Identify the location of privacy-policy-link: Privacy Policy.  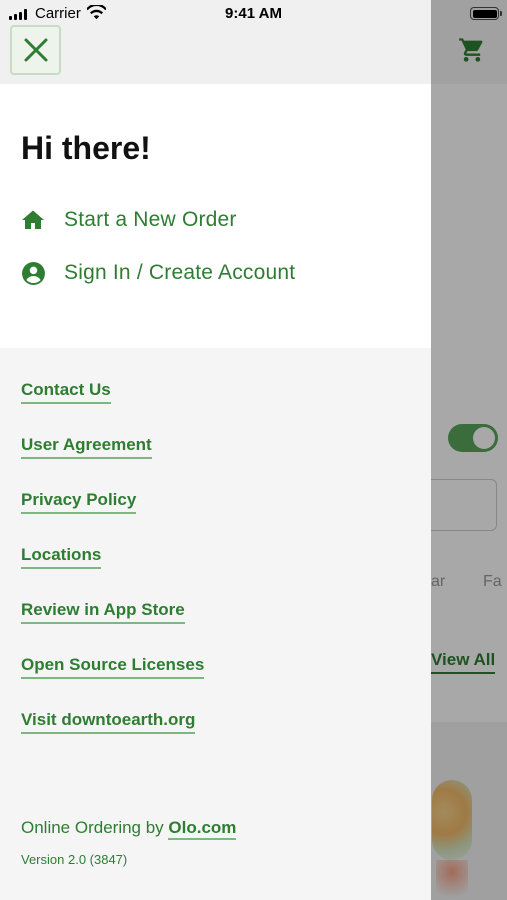
(79, 502).